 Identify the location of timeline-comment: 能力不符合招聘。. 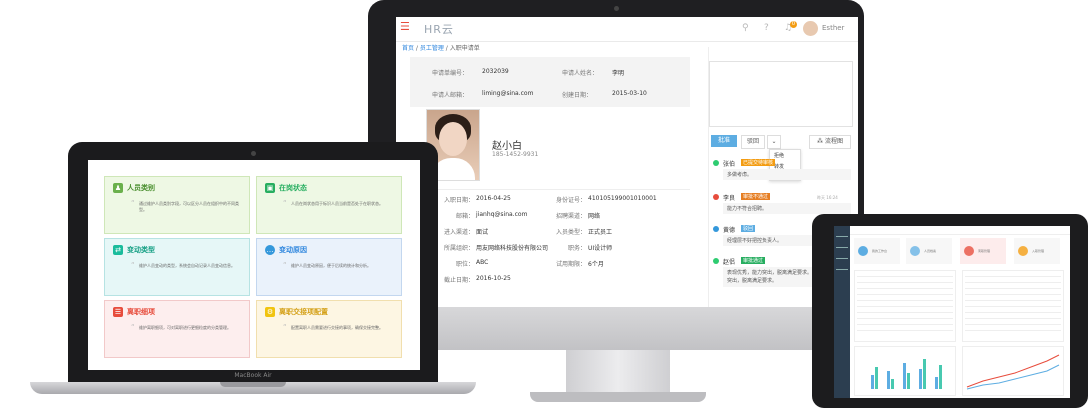
(787, 208).